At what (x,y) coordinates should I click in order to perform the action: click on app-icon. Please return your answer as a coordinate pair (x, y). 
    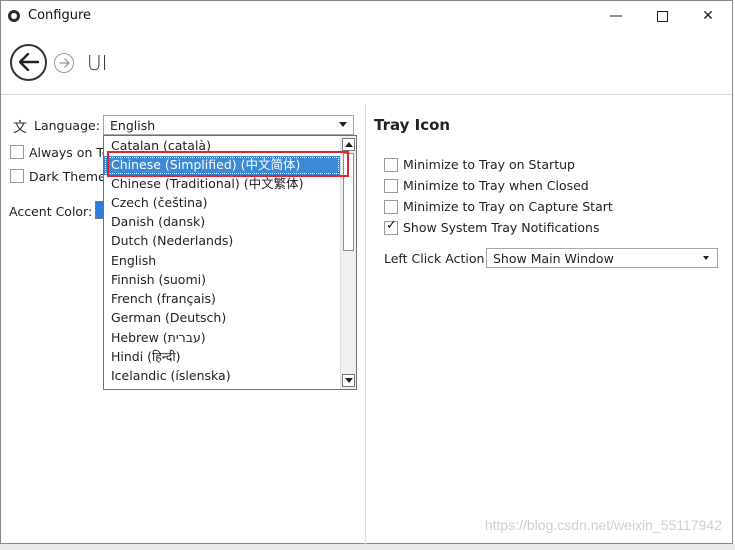
    Looking at the image, I should click on (14, 16).